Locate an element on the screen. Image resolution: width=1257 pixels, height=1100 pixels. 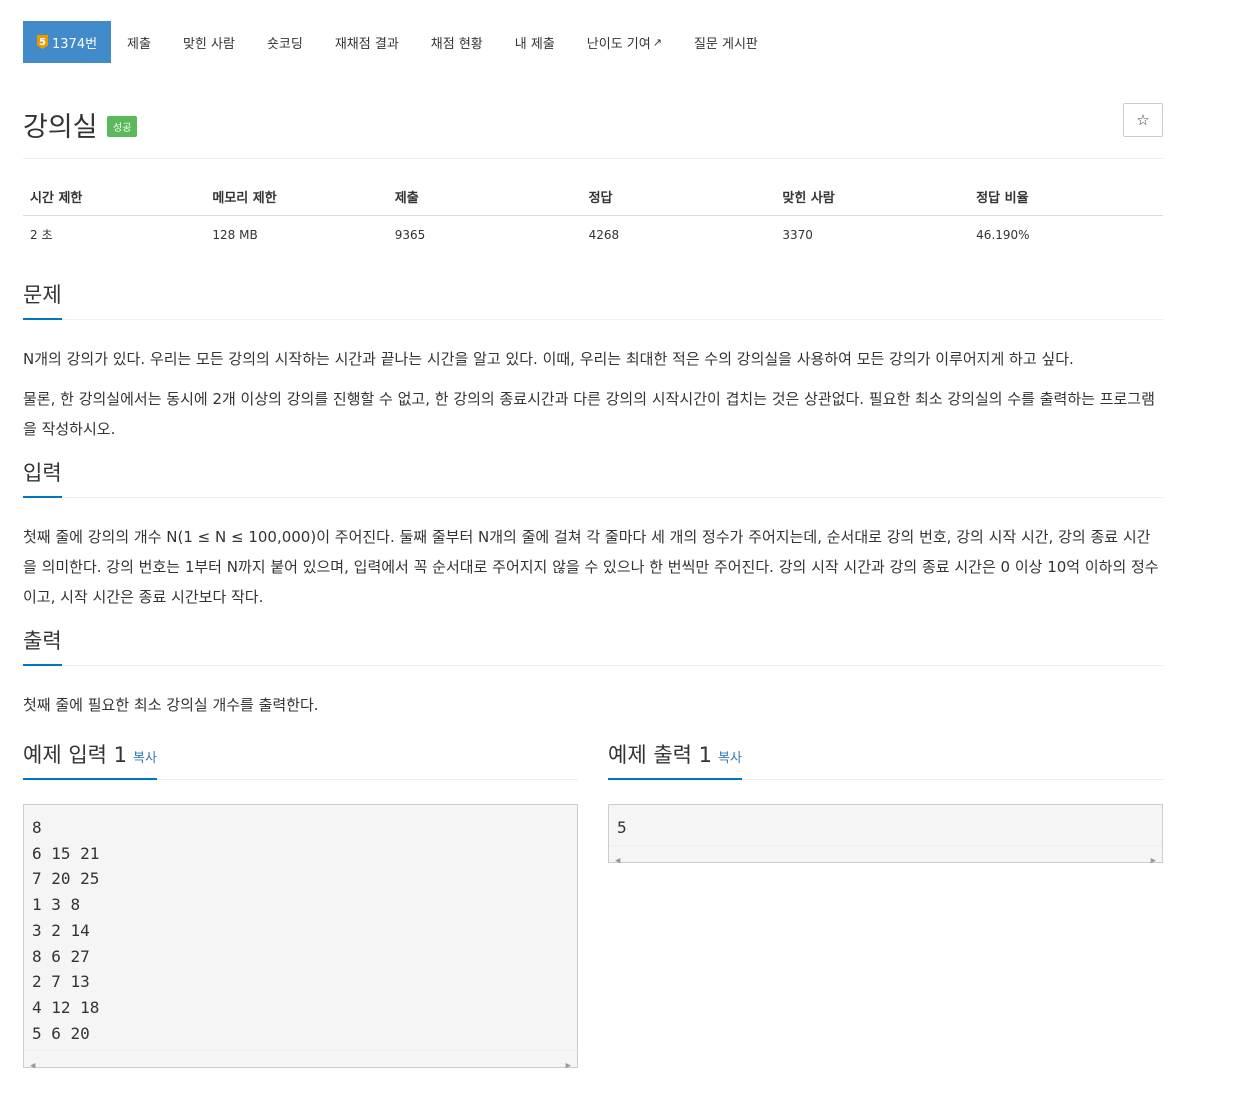
tab-my-submissions: 내 제출 is located at coordinates (535, 42).